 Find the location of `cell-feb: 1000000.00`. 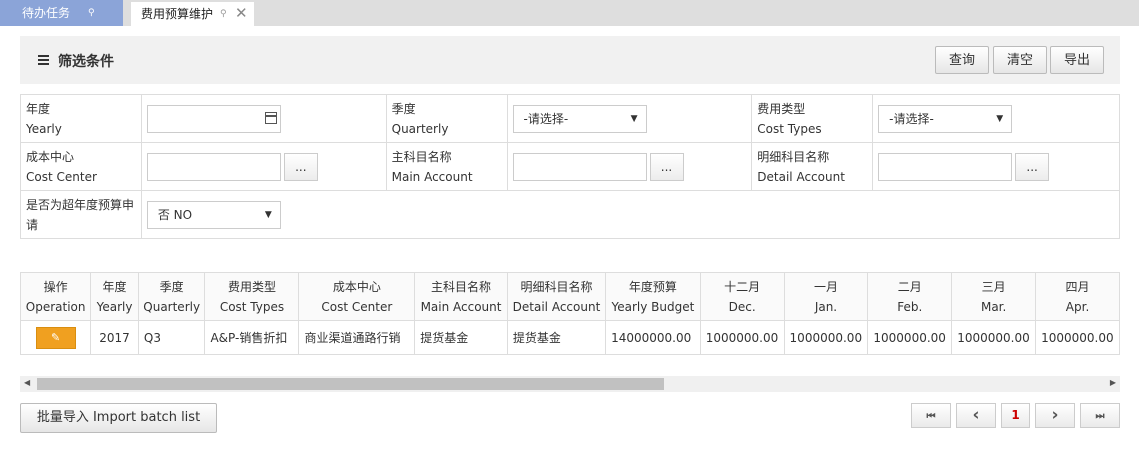

cell-feb: 1000000.00 is located at coordinates (910, 337).